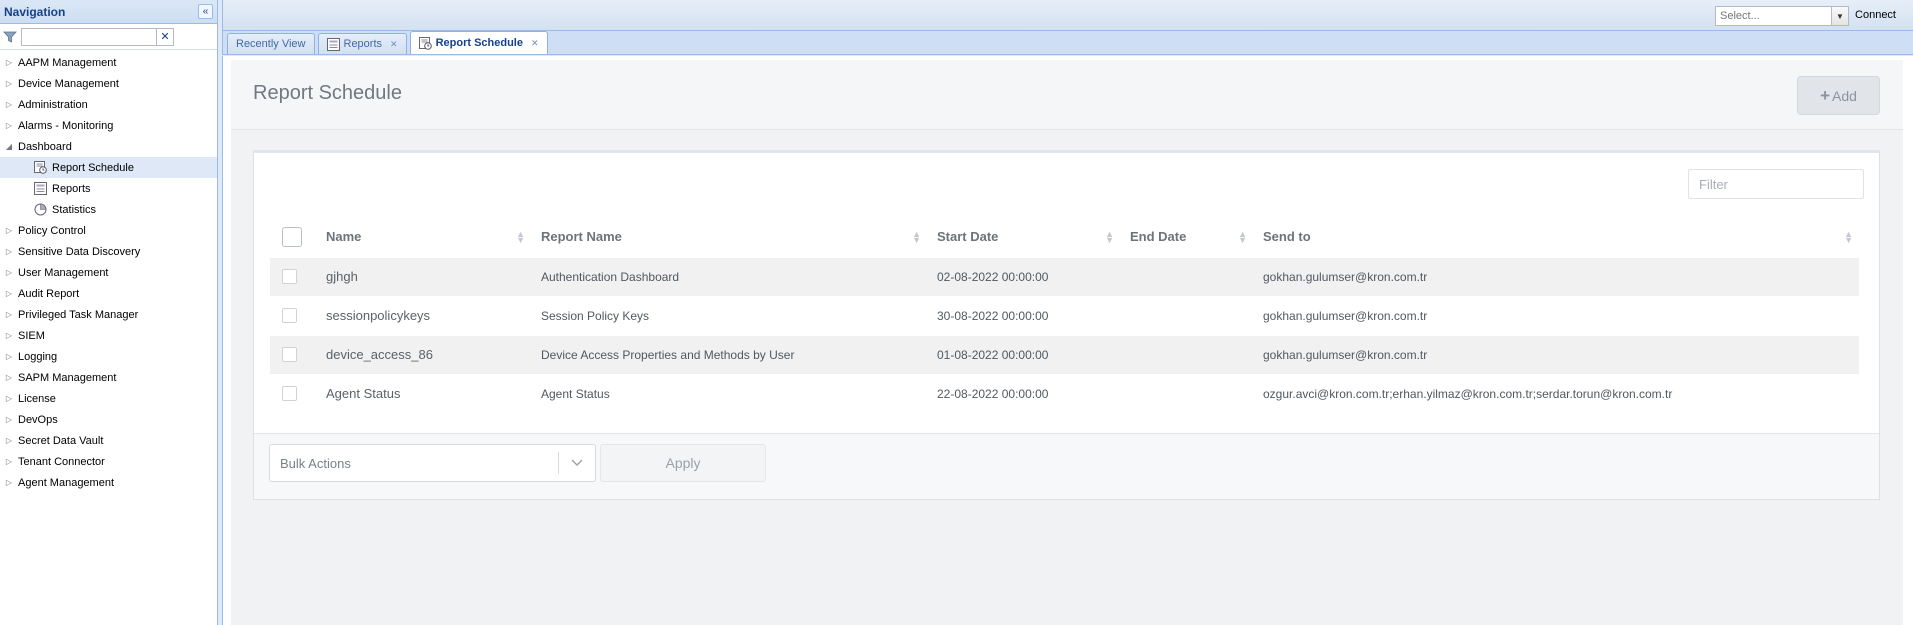 The width and height of the screenshot is (1913, 625). What do you see at coordinates (61, 440) in the screenshot?
I see `nav-item-label: Secret Data Vault` at bounding box center [61, 440].